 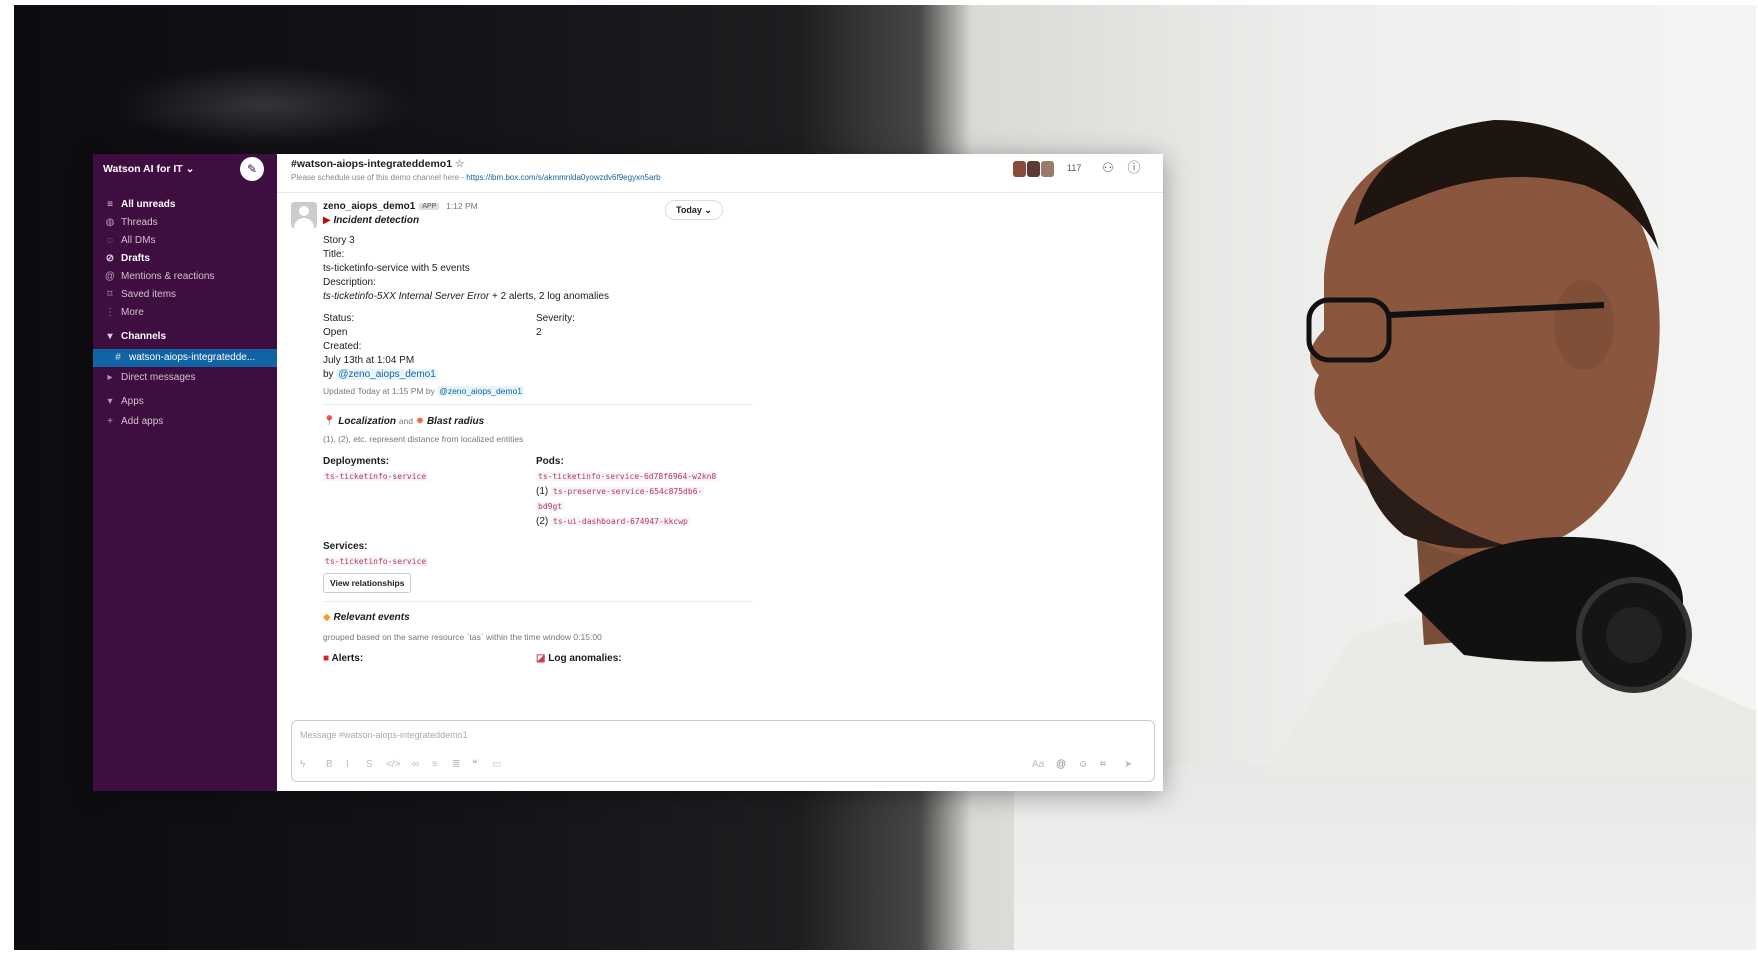 What do you see at coordinates (134, 337) in the screenshot?
I see `sidebar-section-channels: ▾ Channels` at bounding box center [134, 337].